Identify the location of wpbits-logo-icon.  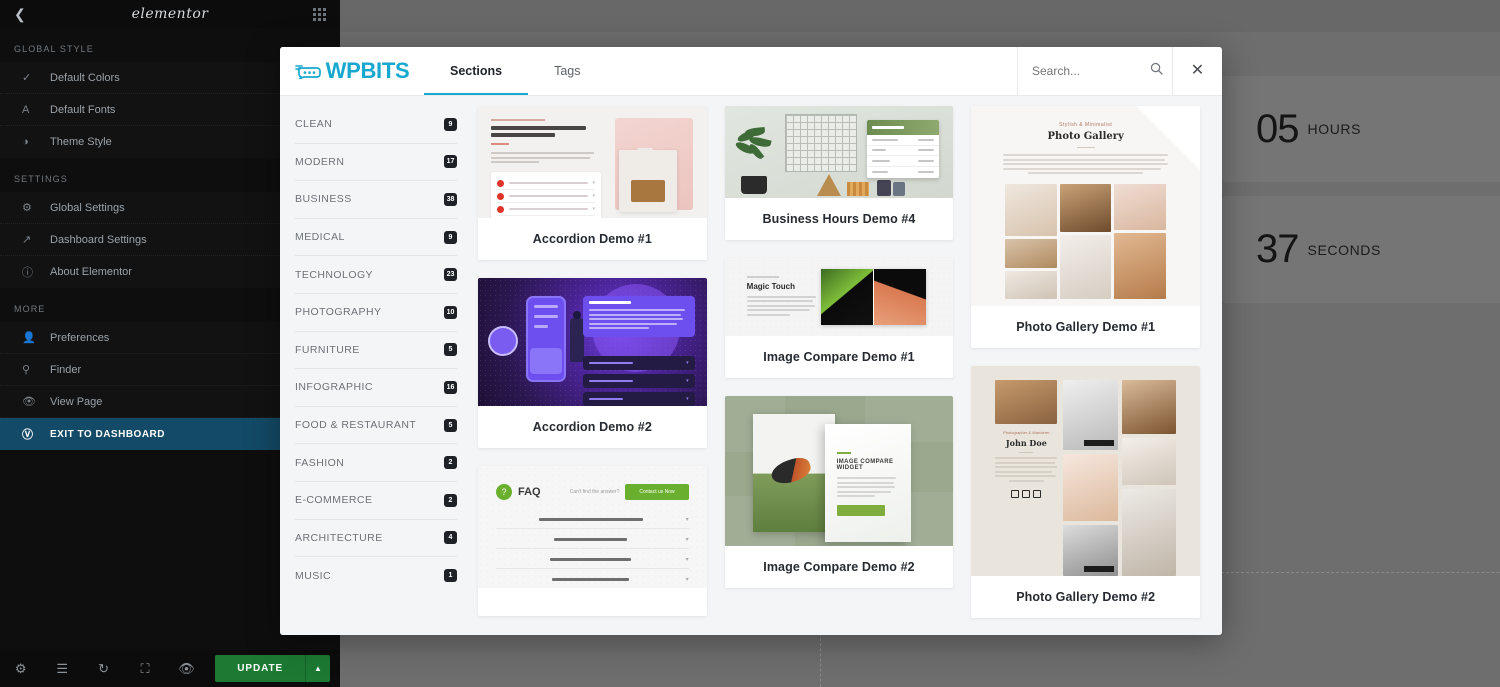
(307, 72).